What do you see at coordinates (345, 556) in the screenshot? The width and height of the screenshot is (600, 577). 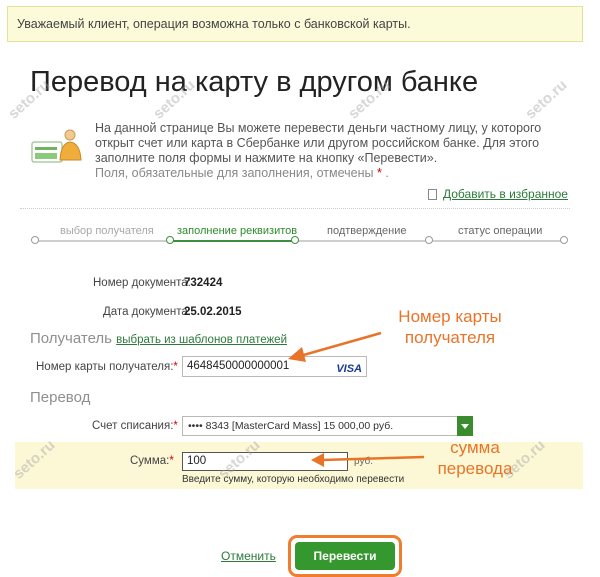 I see `submit-button: Перевести` at bounding box center [345, 556].